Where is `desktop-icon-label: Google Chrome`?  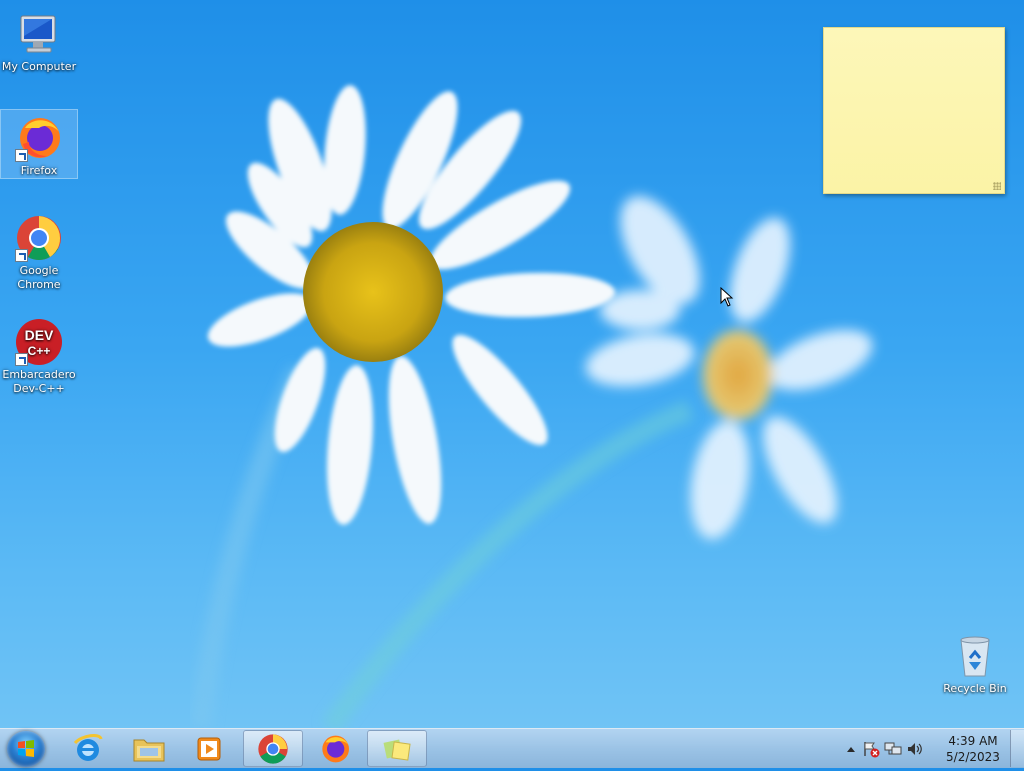
desktop-icon-label: Google Chrome is located at coordinates (39, 277).